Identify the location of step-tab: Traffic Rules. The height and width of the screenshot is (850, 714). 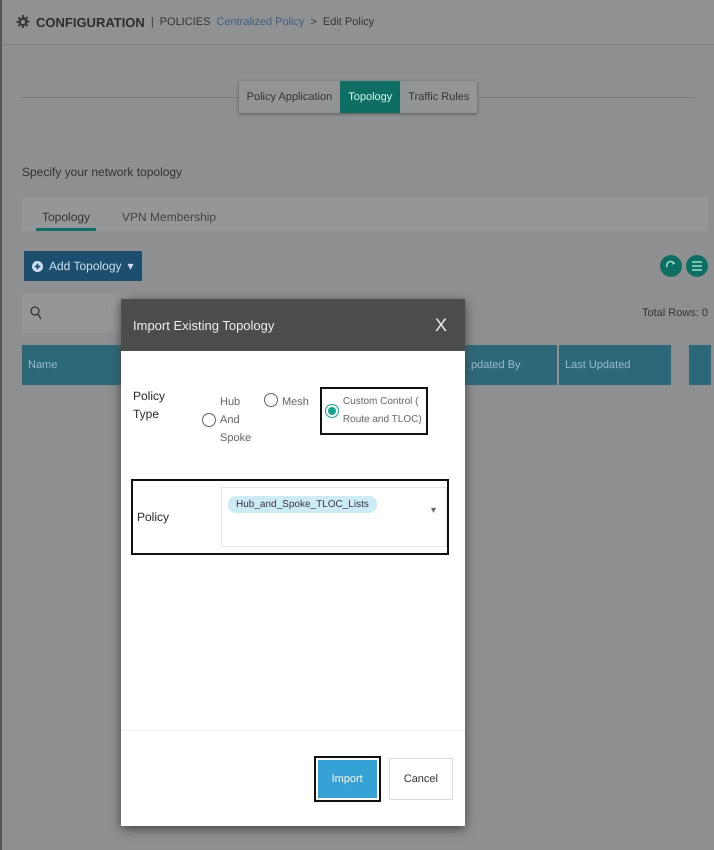
(439, 97).